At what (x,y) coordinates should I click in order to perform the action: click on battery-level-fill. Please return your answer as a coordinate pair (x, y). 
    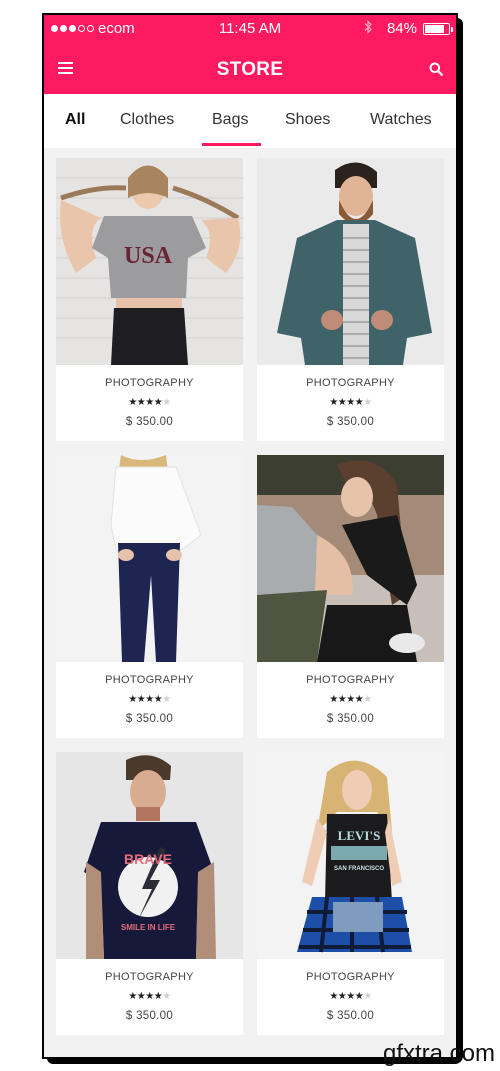
    Looking at the image, I should click on (435, 28).